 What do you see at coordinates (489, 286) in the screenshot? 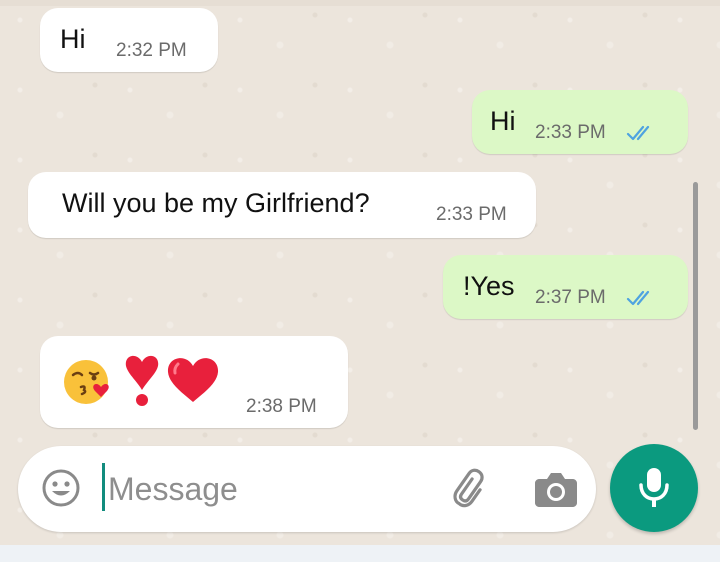
I see `message-text: !Yes` at bounding box center [489, 286].